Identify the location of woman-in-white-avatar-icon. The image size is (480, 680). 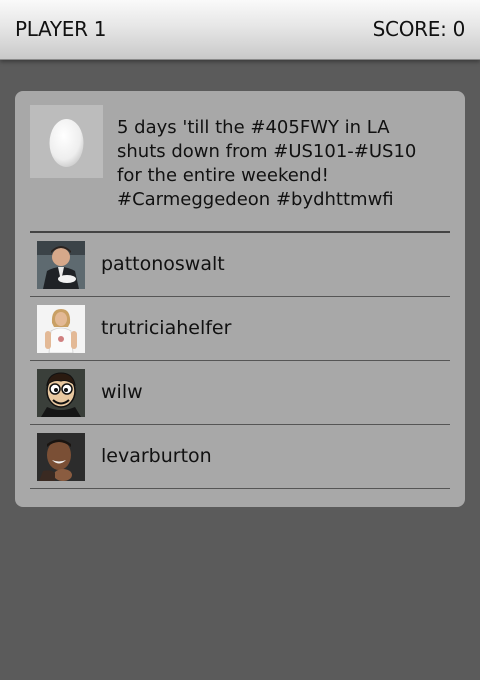
(61, 329).